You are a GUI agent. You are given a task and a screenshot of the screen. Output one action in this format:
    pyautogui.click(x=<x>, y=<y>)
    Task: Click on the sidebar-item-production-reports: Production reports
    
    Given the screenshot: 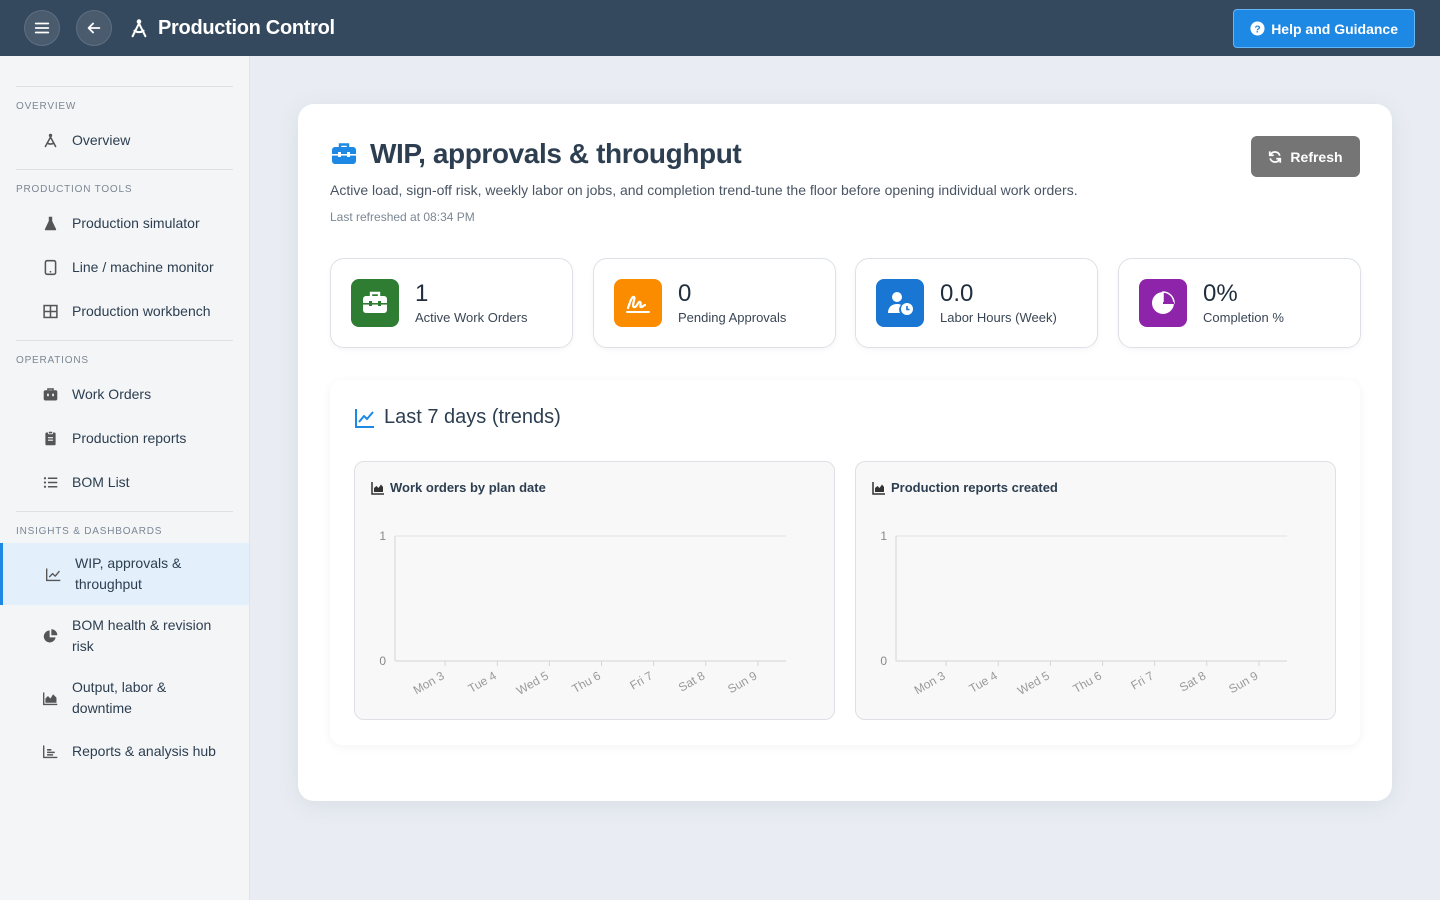 What is the action you would take?
    pyautogui.click(x=124, y=438)
    